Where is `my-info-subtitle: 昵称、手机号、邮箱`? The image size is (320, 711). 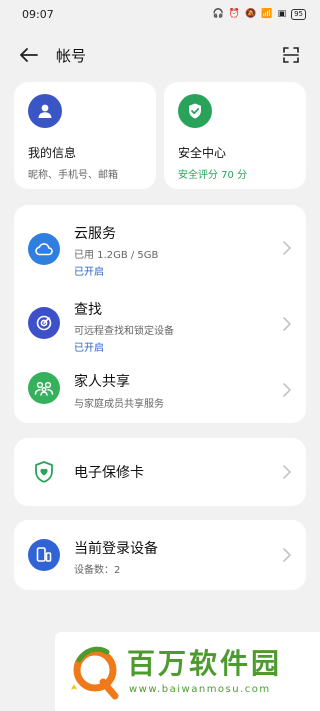
my-info-subtitle: 昵称、手机号、邮箱 is located at coordinates (73, 175).